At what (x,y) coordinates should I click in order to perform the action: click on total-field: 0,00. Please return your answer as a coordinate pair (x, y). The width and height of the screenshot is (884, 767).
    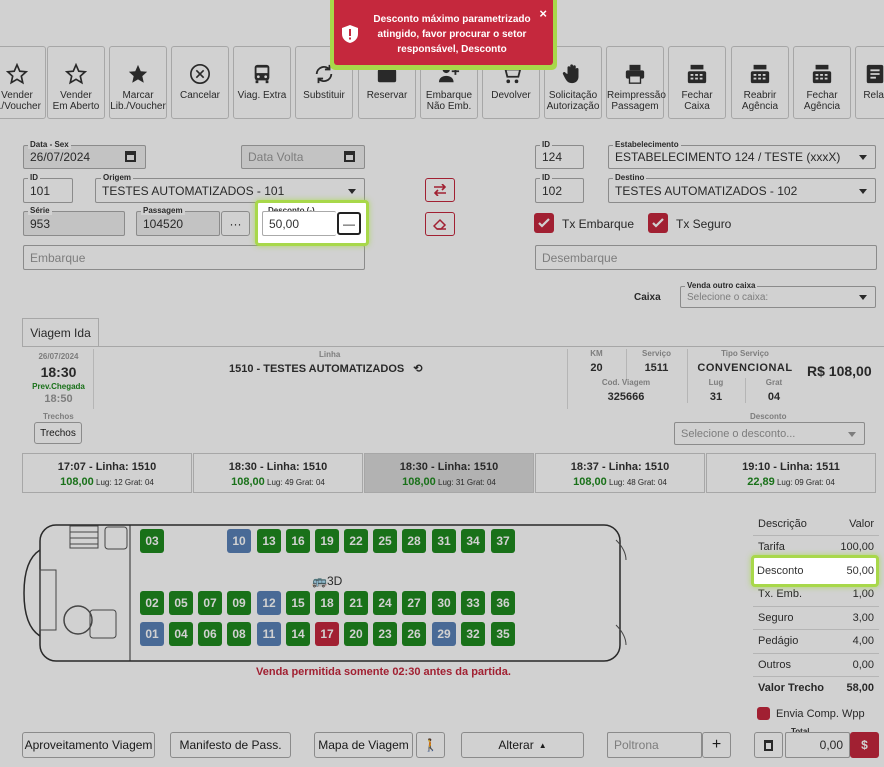
    Looking at the image, I should click on (817, 745).